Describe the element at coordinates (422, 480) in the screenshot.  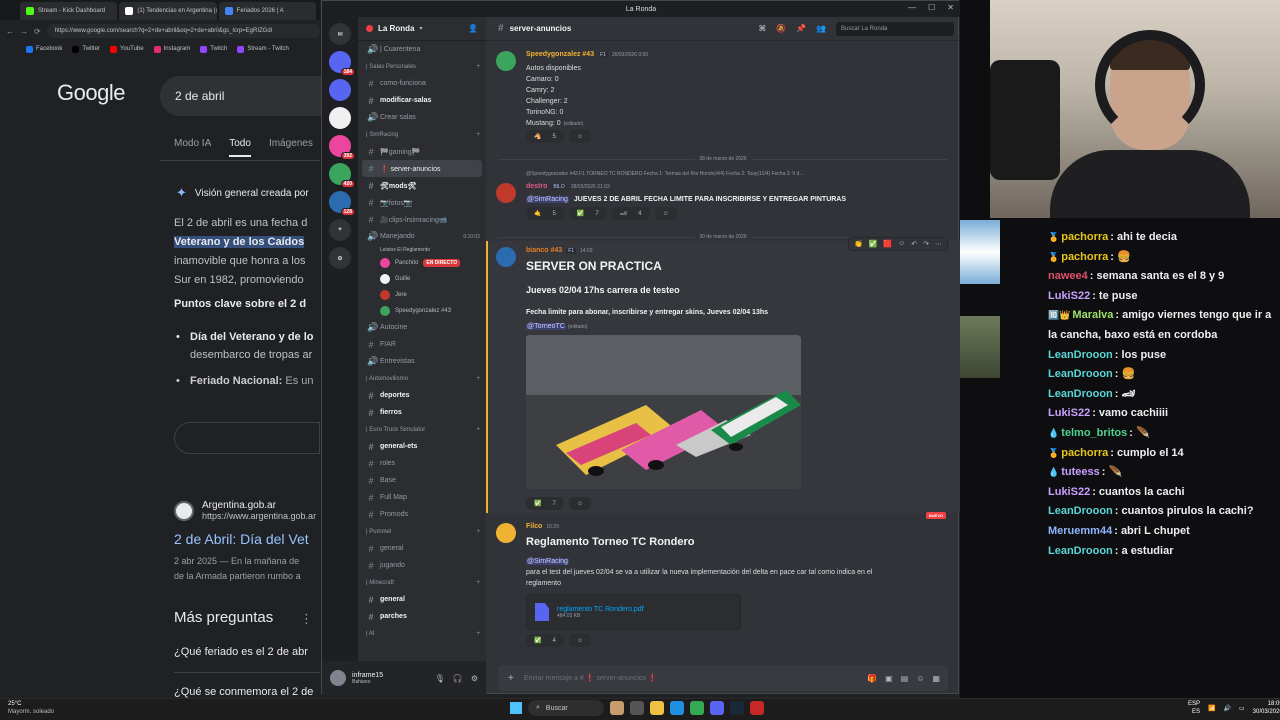
I see `channel-item: # Base` at that location.